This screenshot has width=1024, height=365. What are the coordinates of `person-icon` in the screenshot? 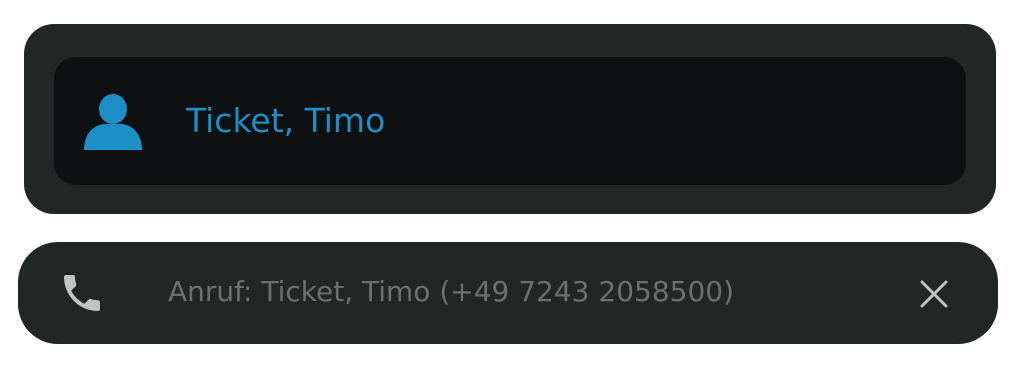 It's located at (113, 122).